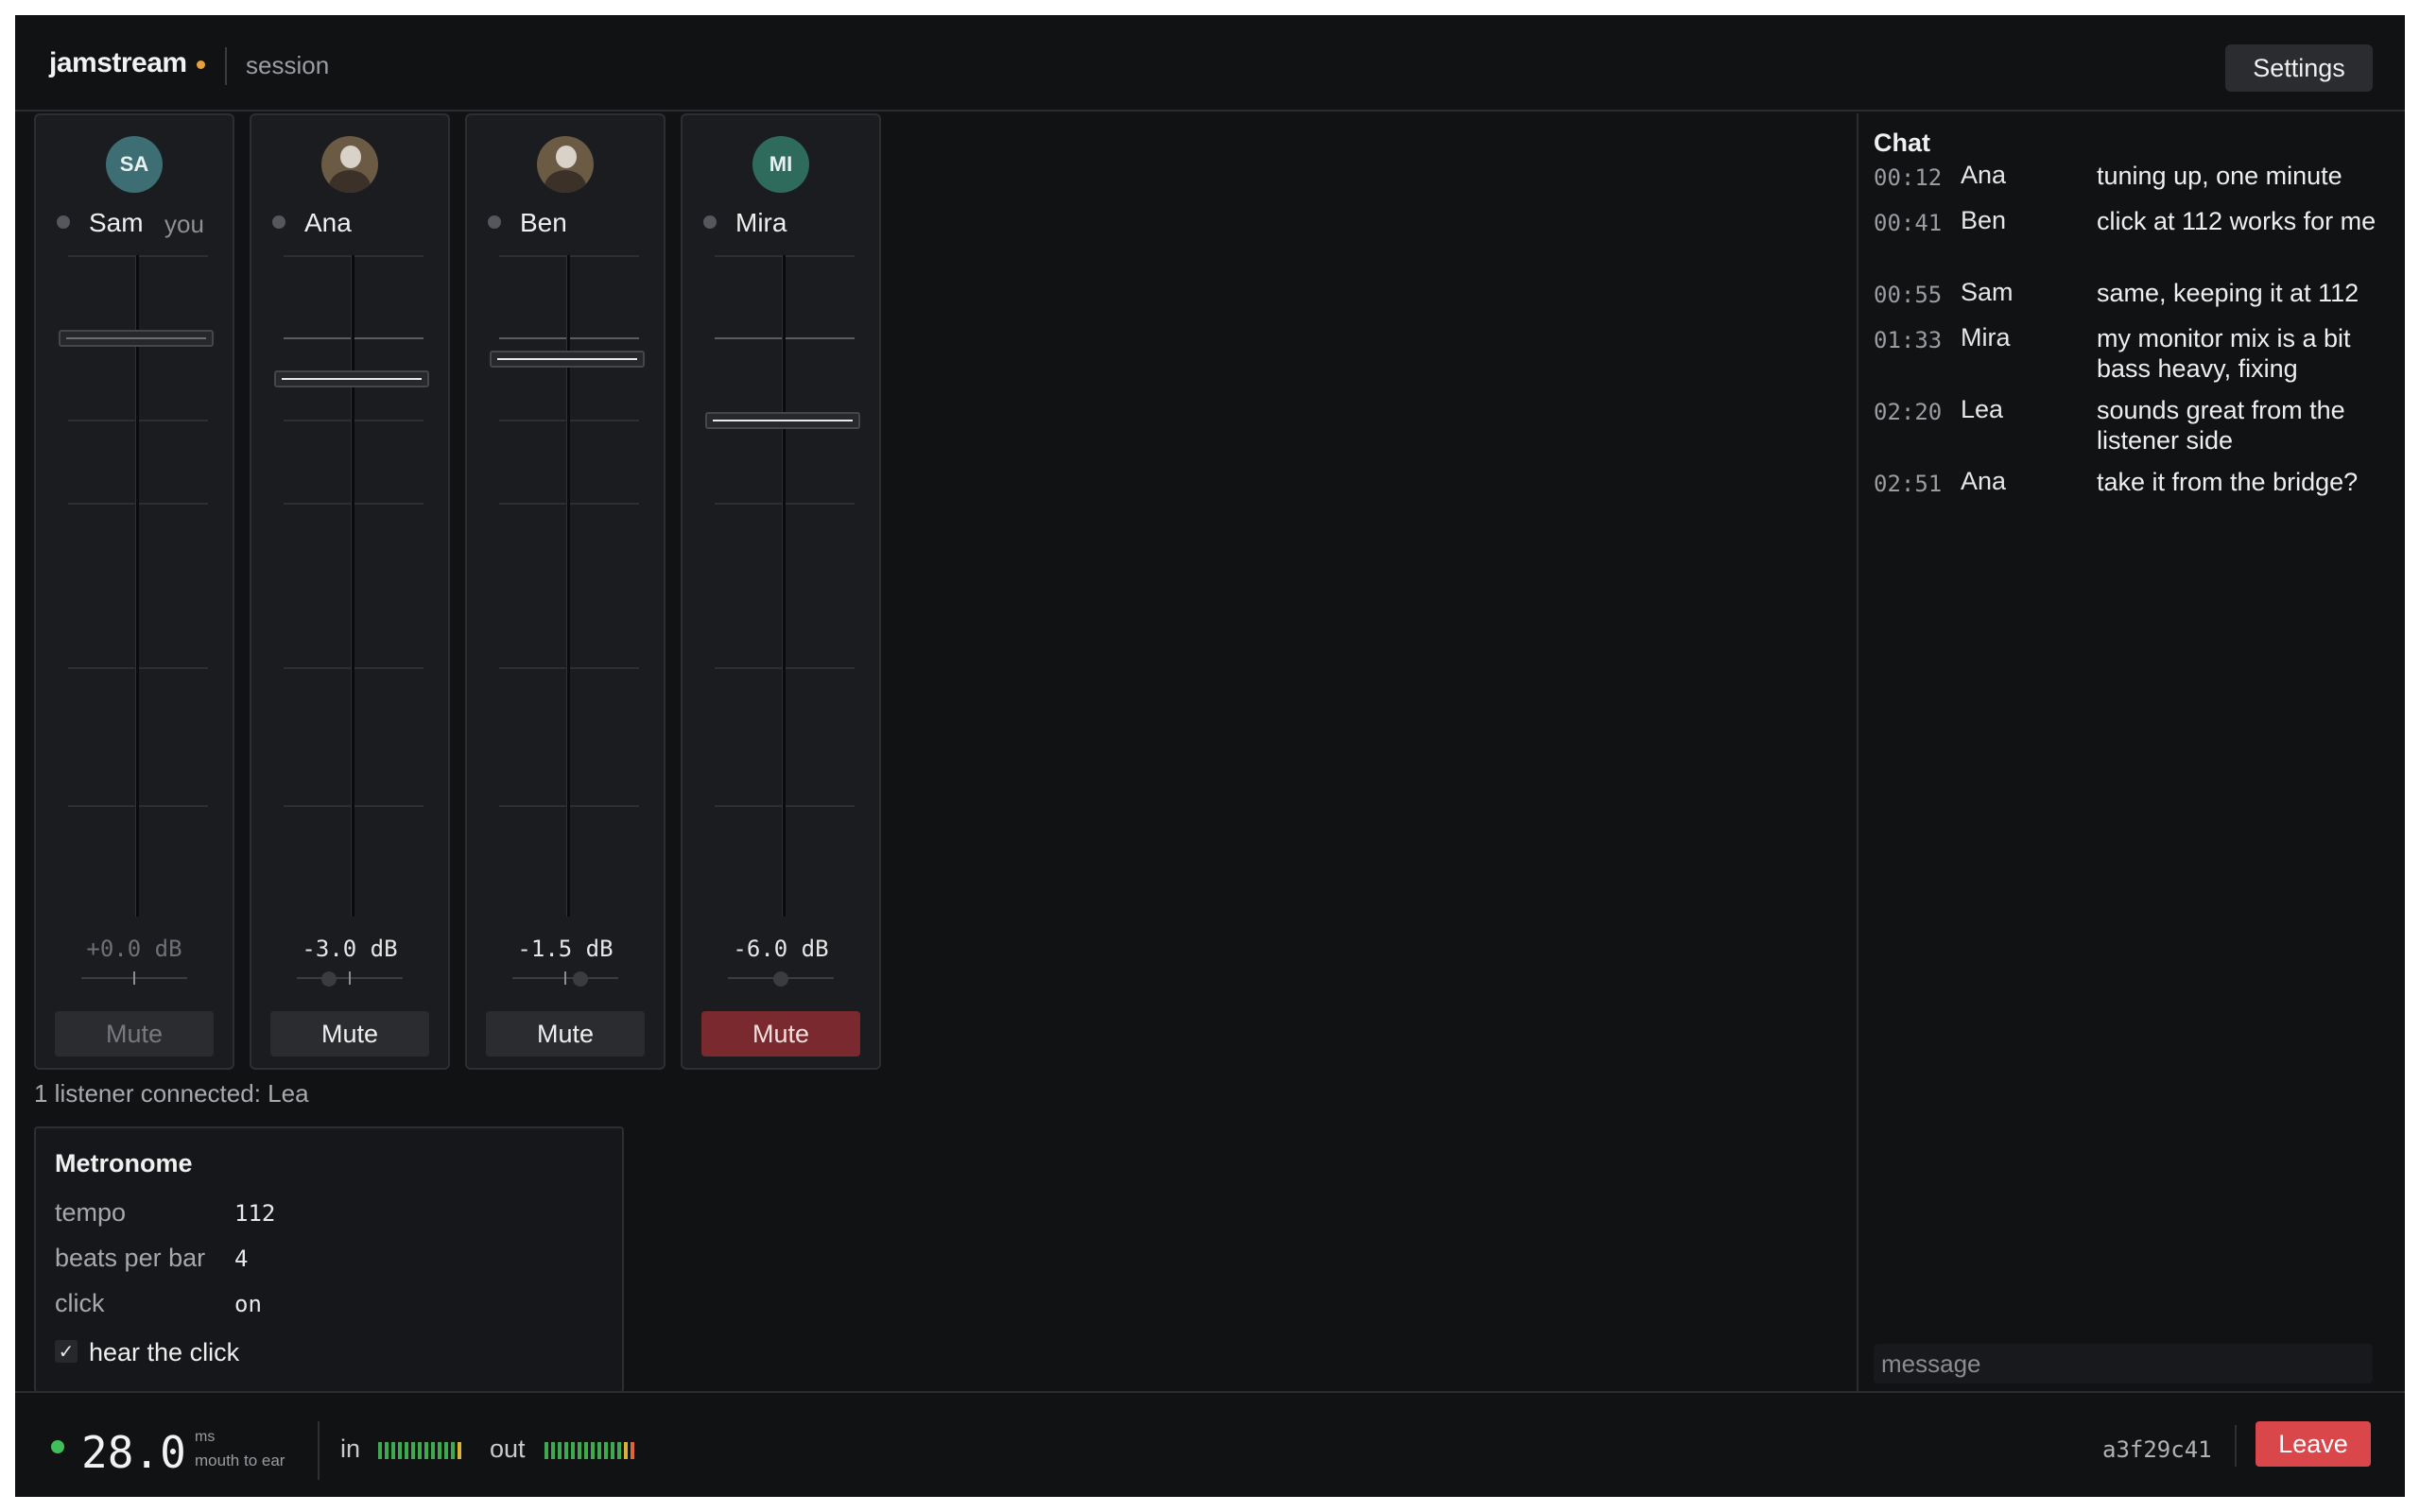 This screenshot has height=1512, width=2420. What do you see at coordinates (2228, 482) in the screenshot?
I see `message-text: take it from the bridge?` at bounding box center [2228, 482].